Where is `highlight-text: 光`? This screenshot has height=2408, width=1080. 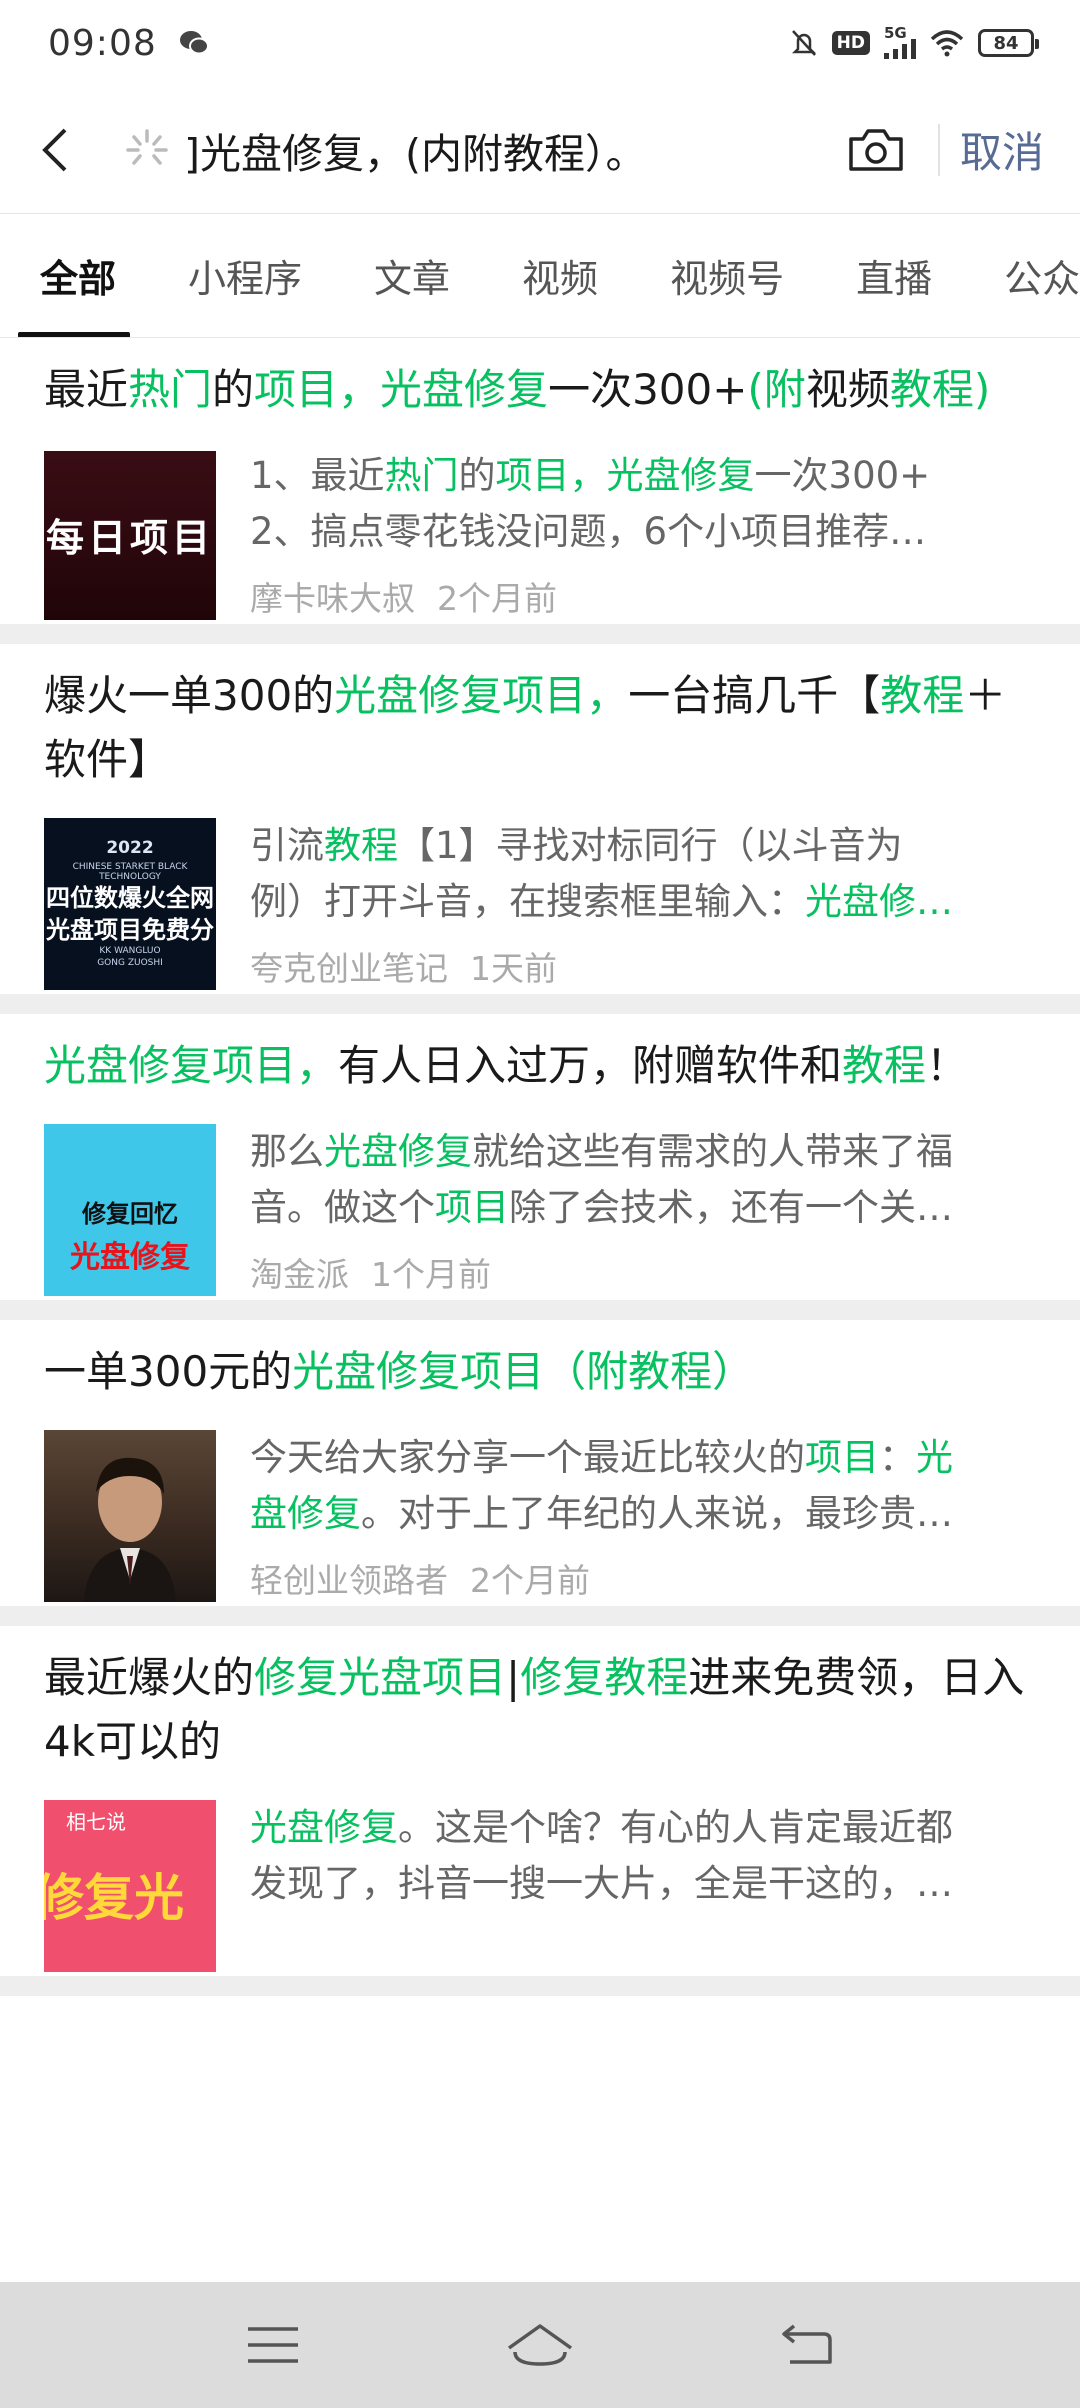
highlight-text: 光 is located at coordinates (934, 1457).